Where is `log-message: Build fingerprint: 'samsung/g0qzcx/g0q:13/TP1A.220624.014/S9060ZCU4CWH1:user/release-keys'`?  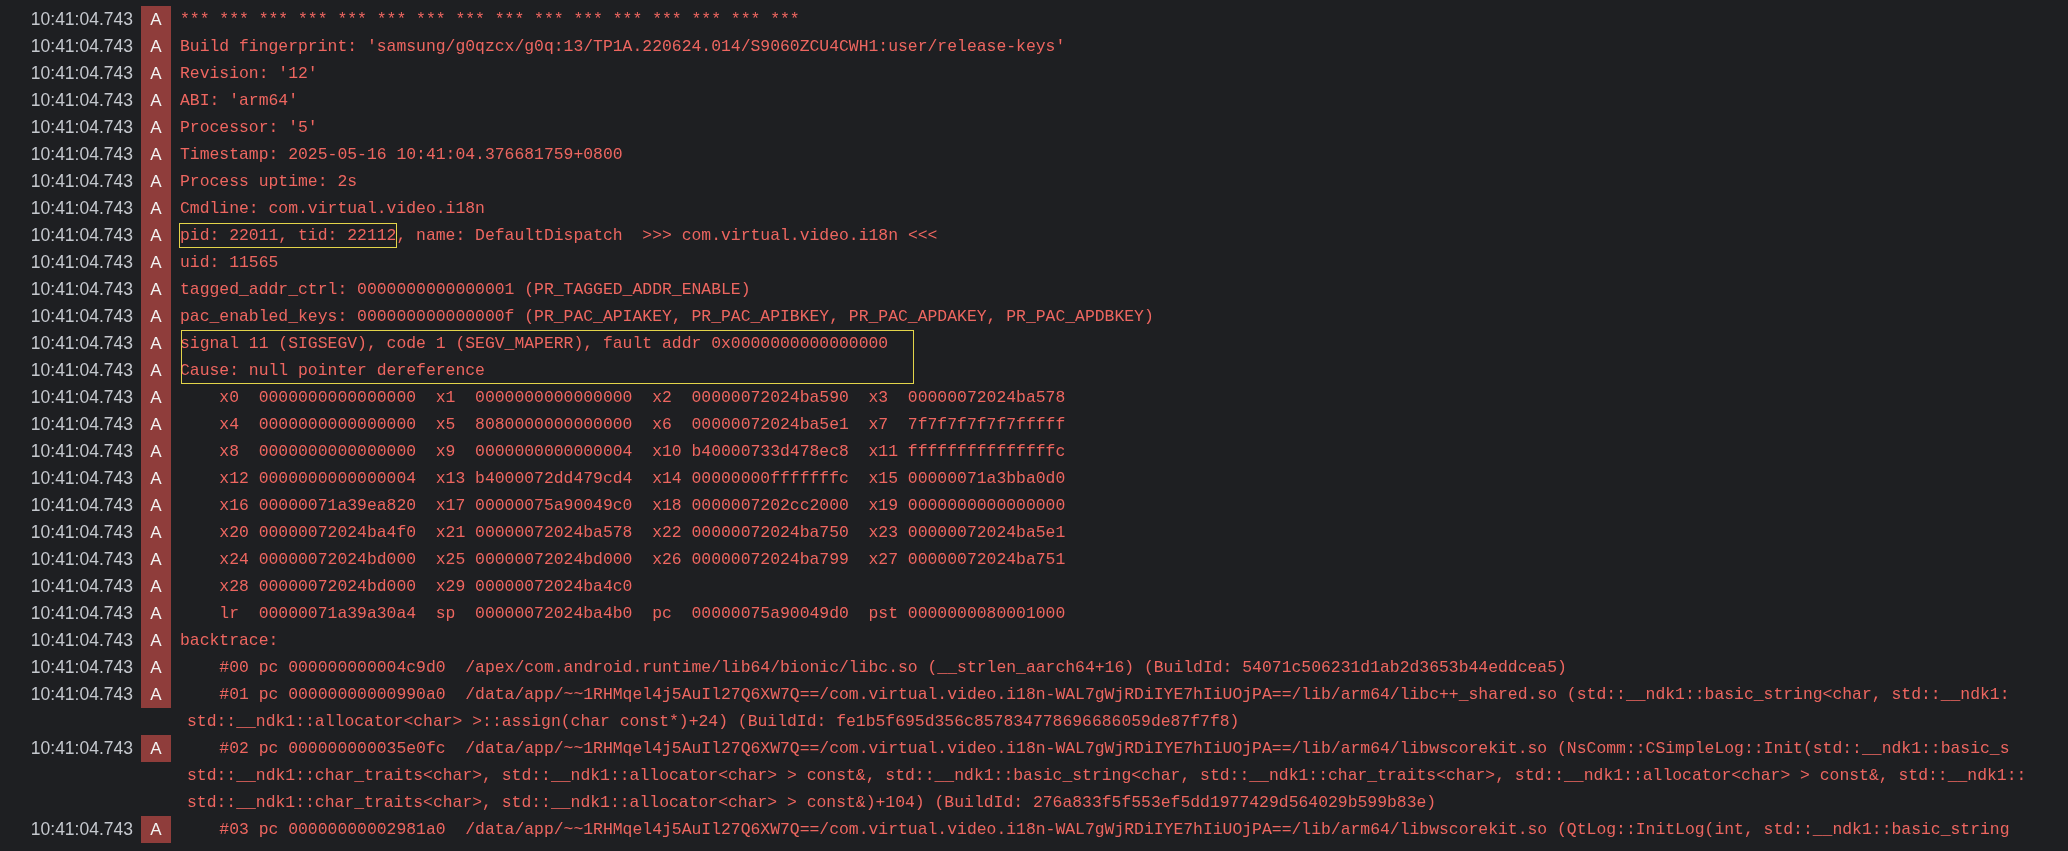
log-message: Build fingerprint: 'samsung/g0qzcx/g0q:13/TP1A.220624.014/S9060ZCU4CWH1:user/release-keys' is located at coordinates (623, 47).